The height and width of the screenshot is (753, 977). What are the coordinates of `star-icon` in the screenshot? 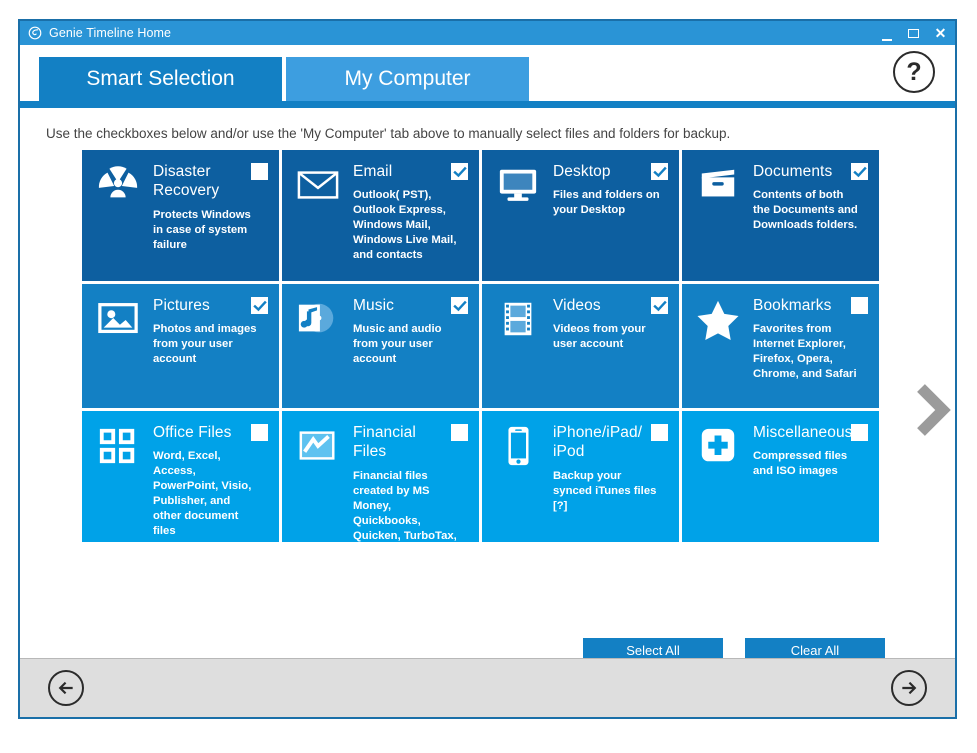 It's located at (718, 320).